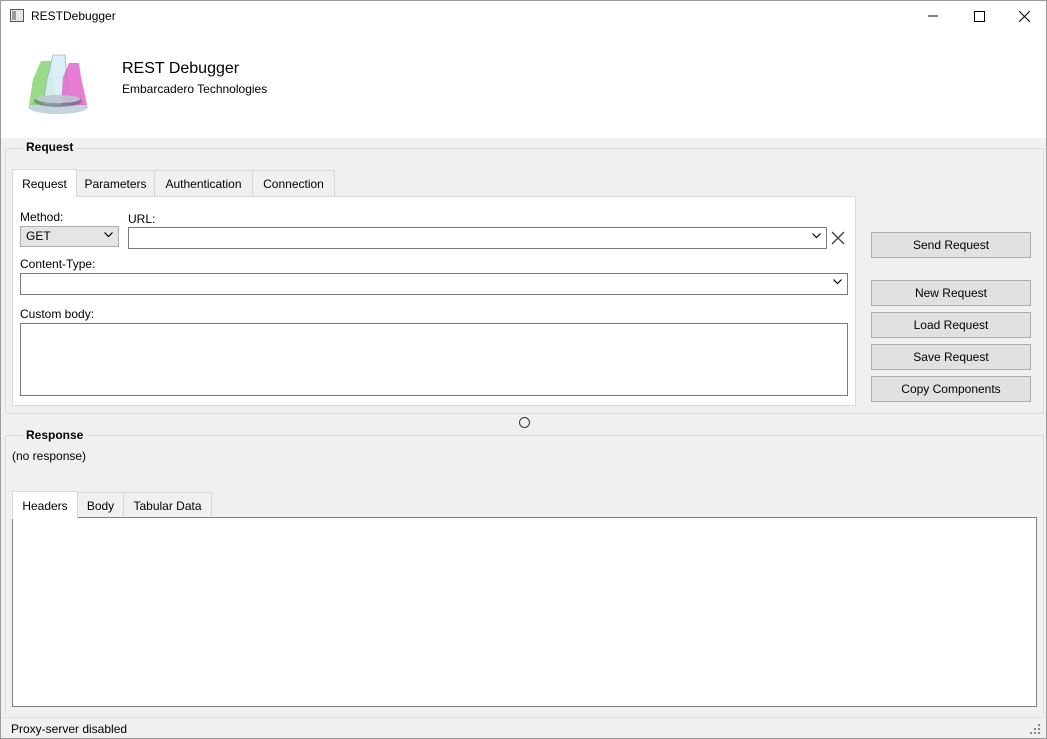 The image size is (1047, 739). I want to click on resize-grip-icon, so click(1035, 729).